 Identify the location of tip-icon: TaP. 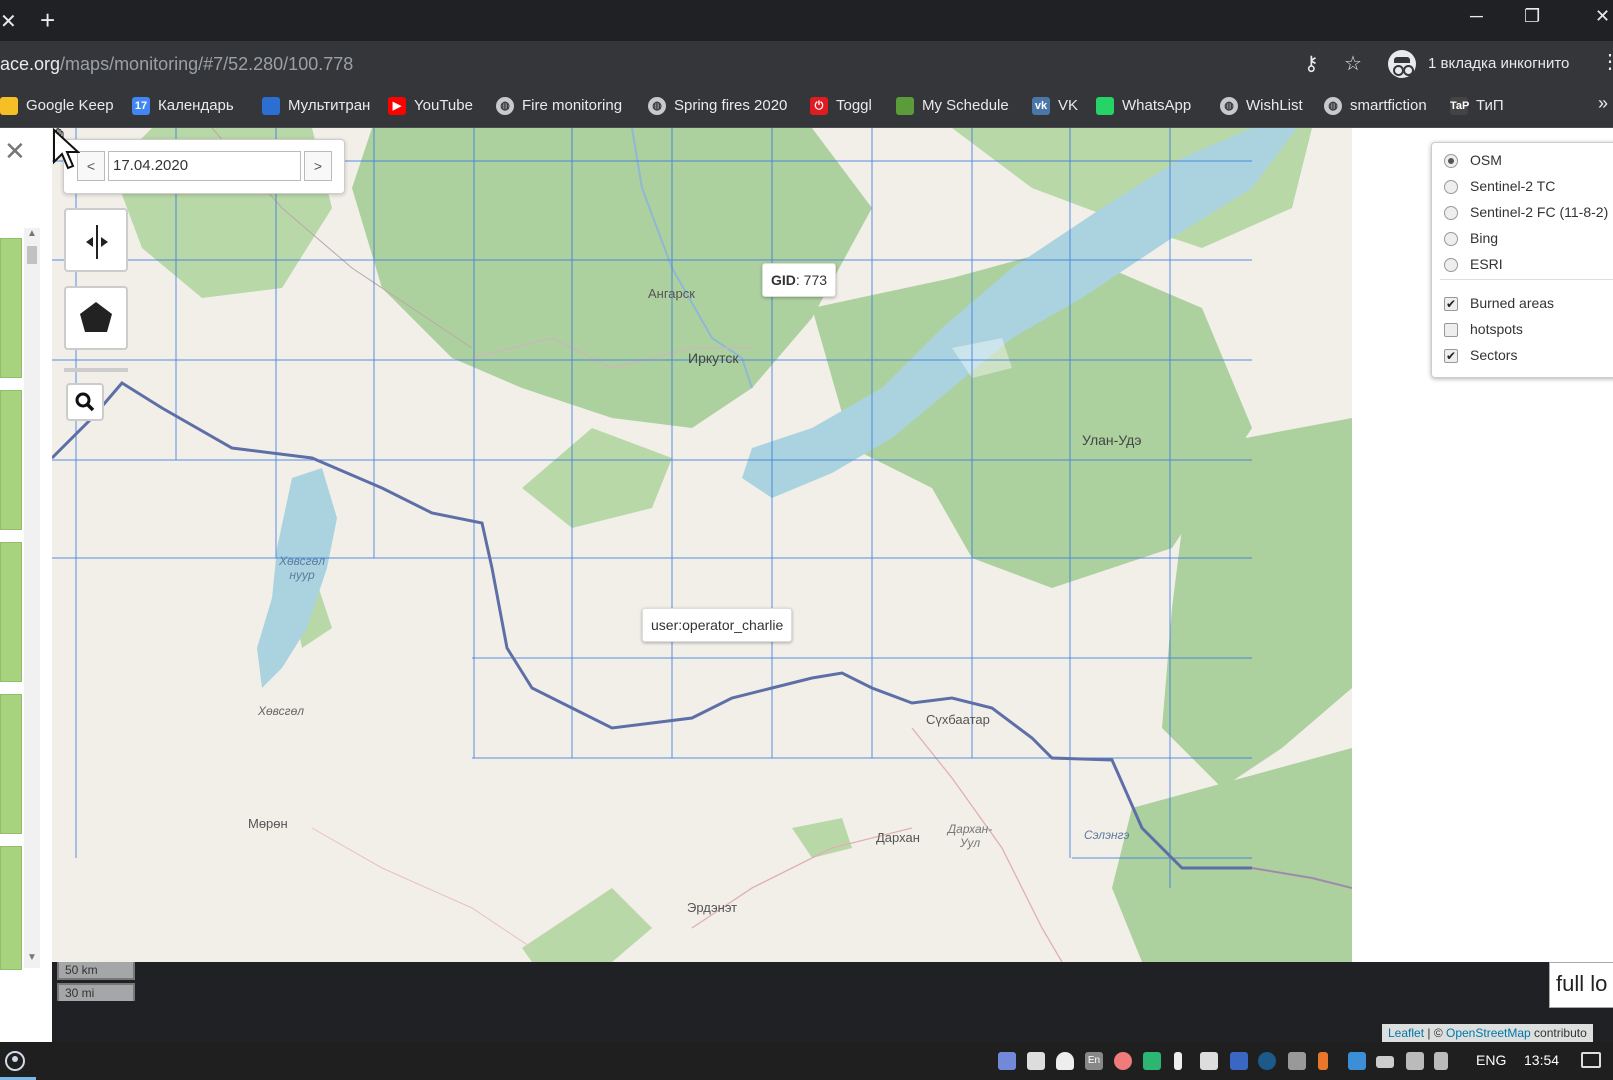
(1459, 106).